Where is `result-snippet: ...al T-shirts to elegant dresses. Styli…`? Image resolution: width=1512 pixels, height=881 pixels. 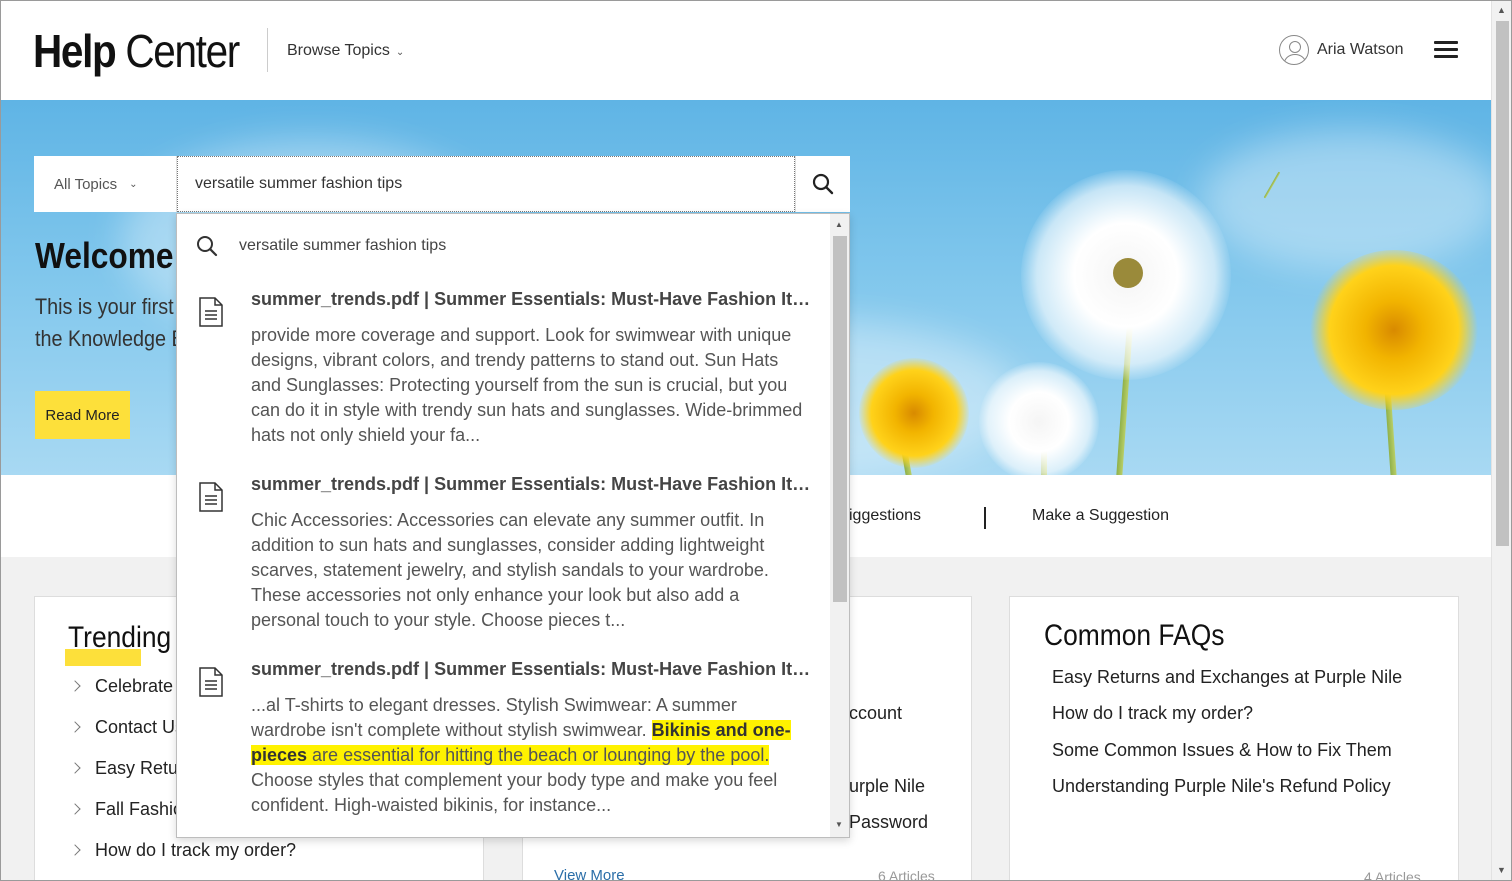 result-snippet: ...al T-shirts to elegant dresses. Styli… is located at coordinates (521, 755).